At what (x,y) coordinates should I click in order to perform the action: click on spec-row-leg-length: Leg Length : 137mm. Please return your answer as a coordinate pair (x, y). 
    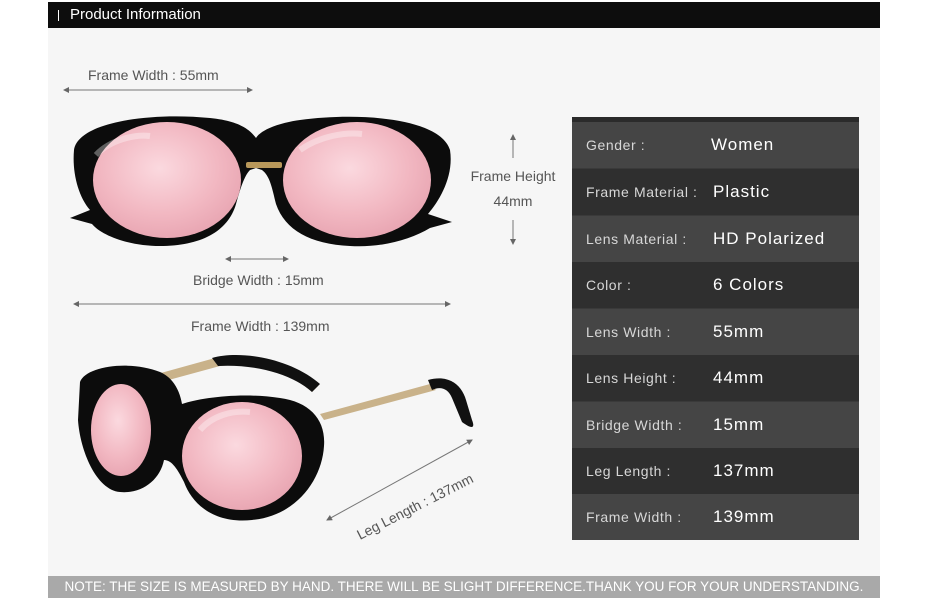
    Looking at the image, I should click on (715, 471).